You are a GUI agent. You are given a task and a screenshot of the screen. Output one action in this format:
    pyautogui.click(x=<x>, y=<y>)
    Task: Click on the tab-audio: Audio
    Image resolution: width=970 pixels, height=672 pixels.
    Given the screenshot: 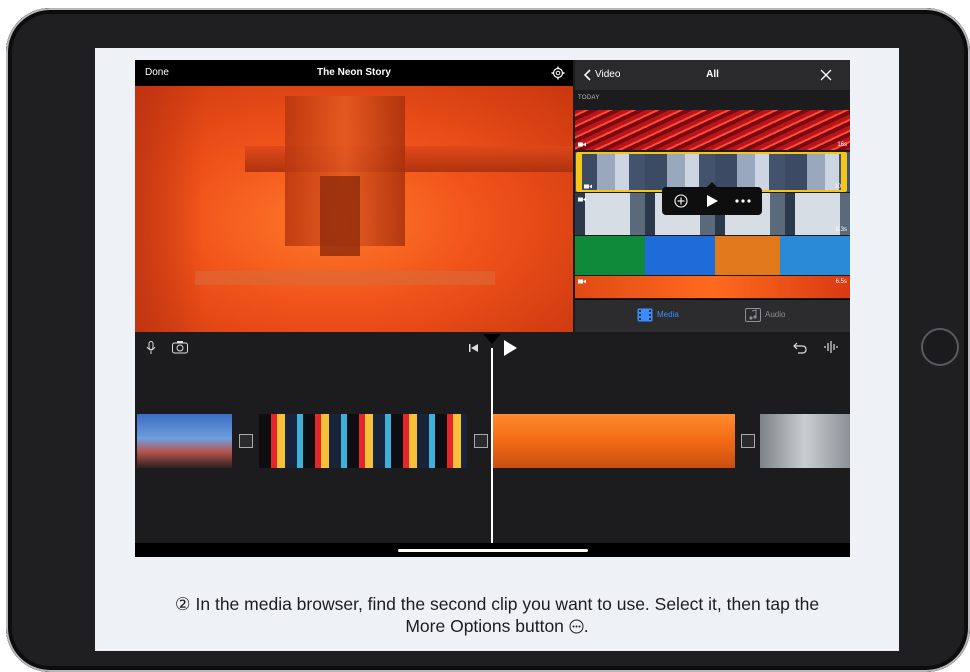 What is the action you would take?
    pyautogui.click(x=765, y=315)
    